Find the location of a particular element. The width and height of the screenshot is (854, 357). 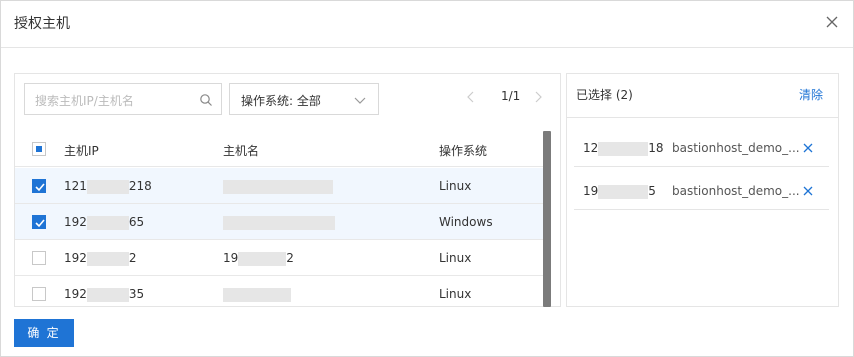

host-os: Windows is located at coordinates (466, 222).